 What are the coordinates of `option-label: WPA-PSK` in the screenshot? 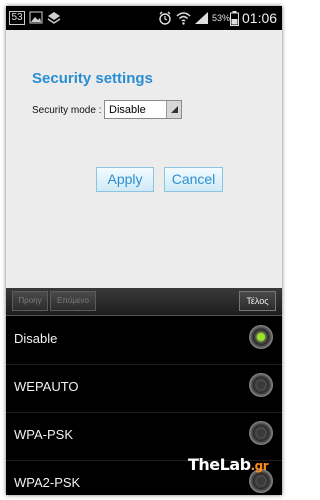 It's located at (43, 434).